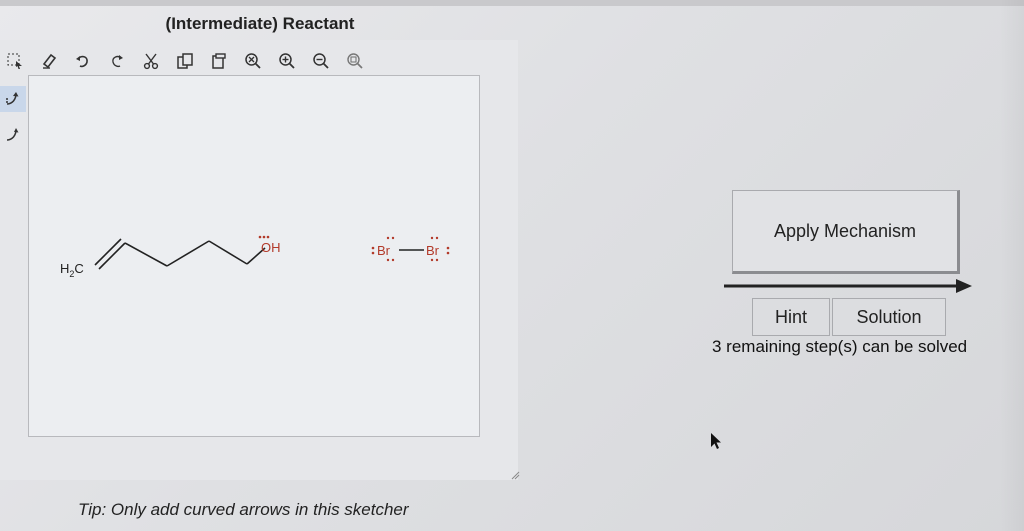 This screenshot has width=1024, height=531. Describe the element at coordinates (384, 250) in the screenshot. I see `br-left-label: Br` at that location.